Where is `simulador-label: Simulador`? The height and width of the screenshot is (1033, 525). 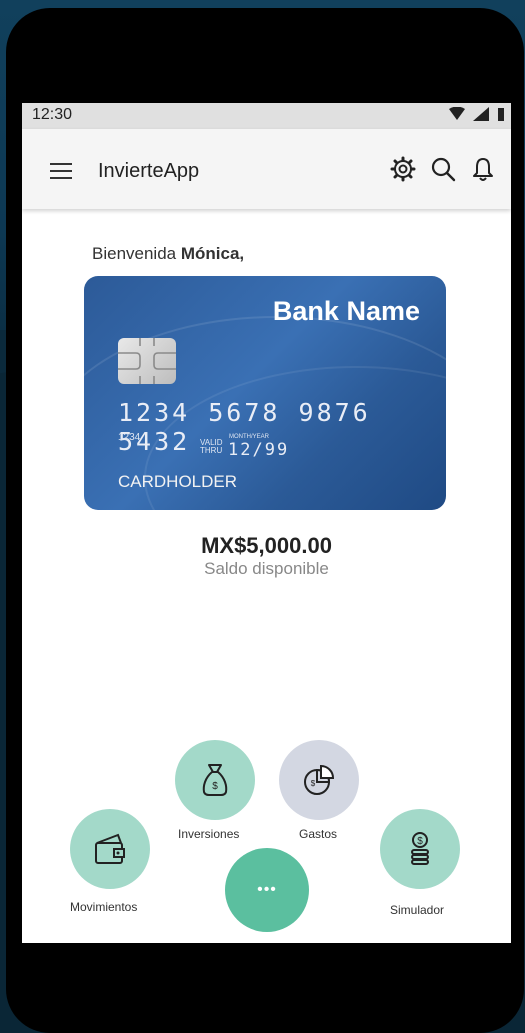 simulador-label: Simulador is located at coordinates (417, 910).